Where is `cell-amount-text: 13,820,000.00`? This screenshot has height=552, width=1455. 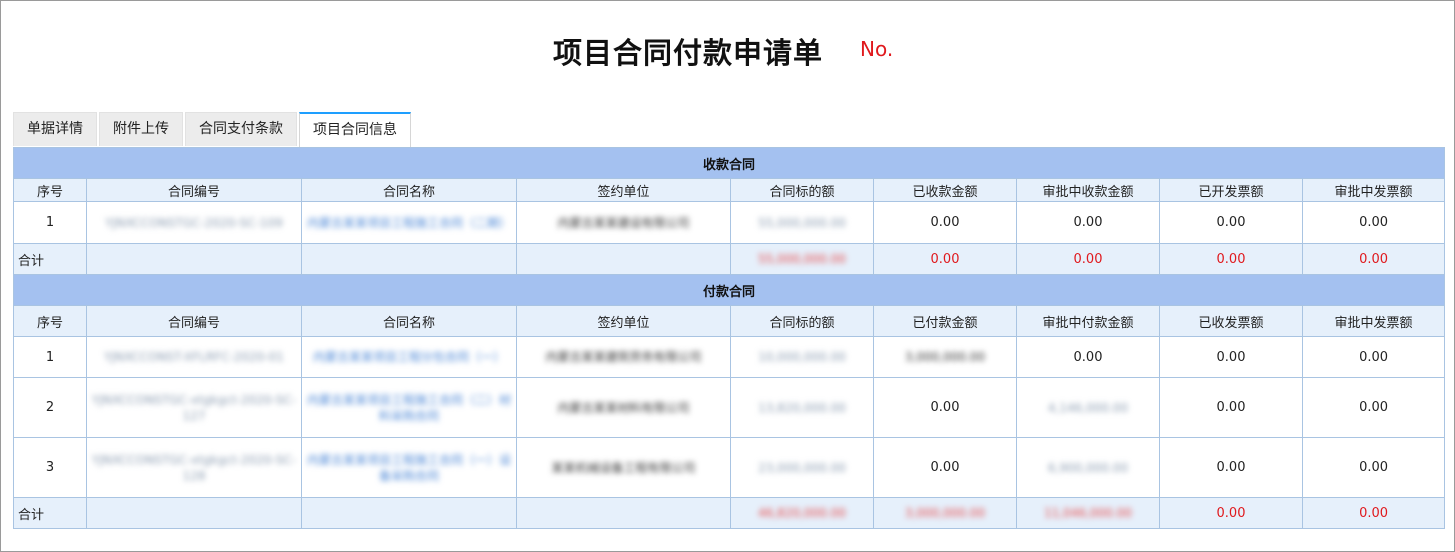
cell-amount-text: 13,820,000.00 is located at coordinates (802, 407).